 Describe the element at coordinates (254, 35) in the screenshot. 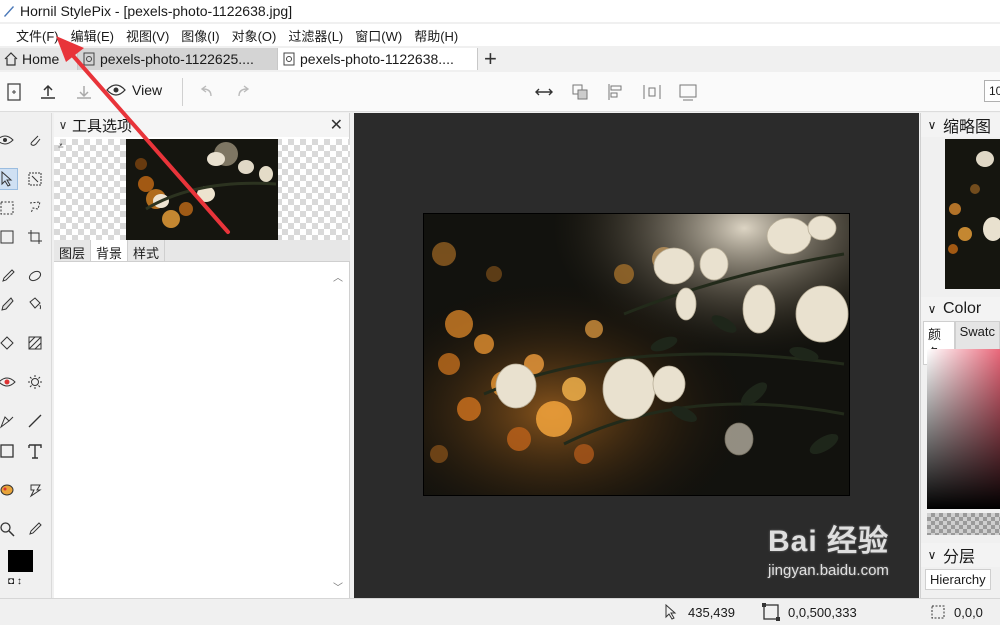

I see `menu-object: 对象(O)` at that location.